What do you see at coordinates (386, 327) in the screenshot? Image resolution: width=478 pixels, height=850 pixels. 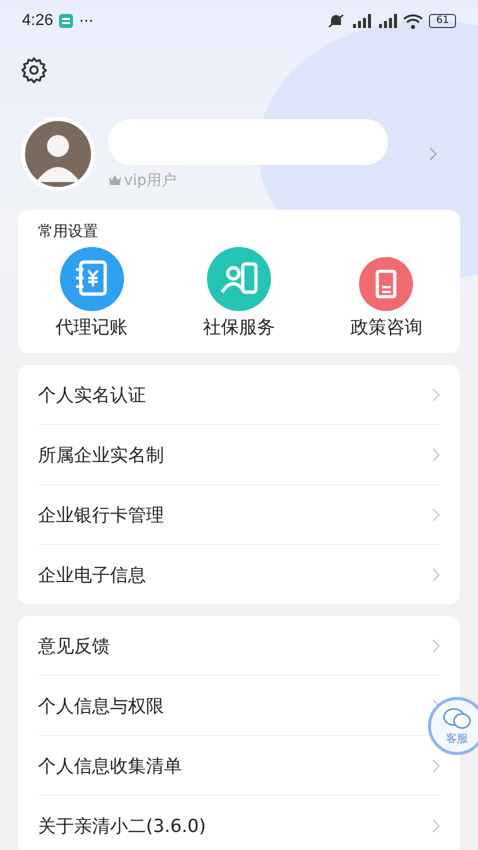 I see `shortcut-label: 政策咨询` at bounding box center [386, 327].